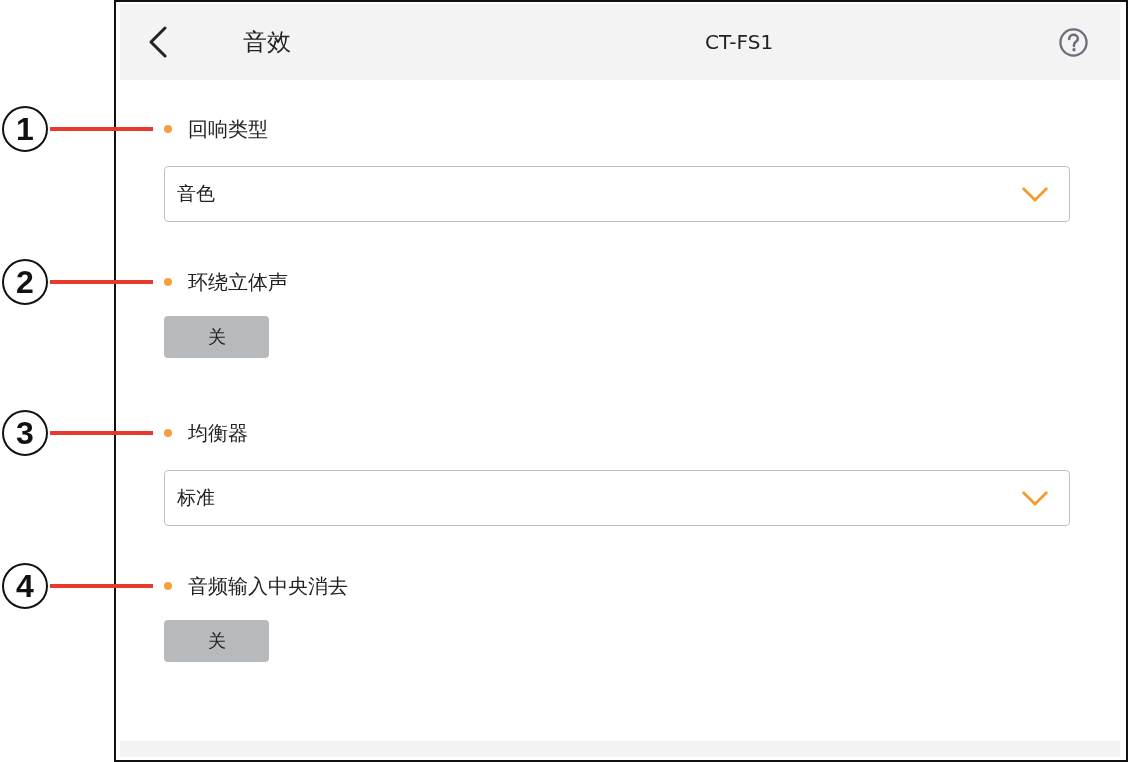 The image size is (1128, 762). I want to click on dropdown-field: 标准, so click(617, 498).